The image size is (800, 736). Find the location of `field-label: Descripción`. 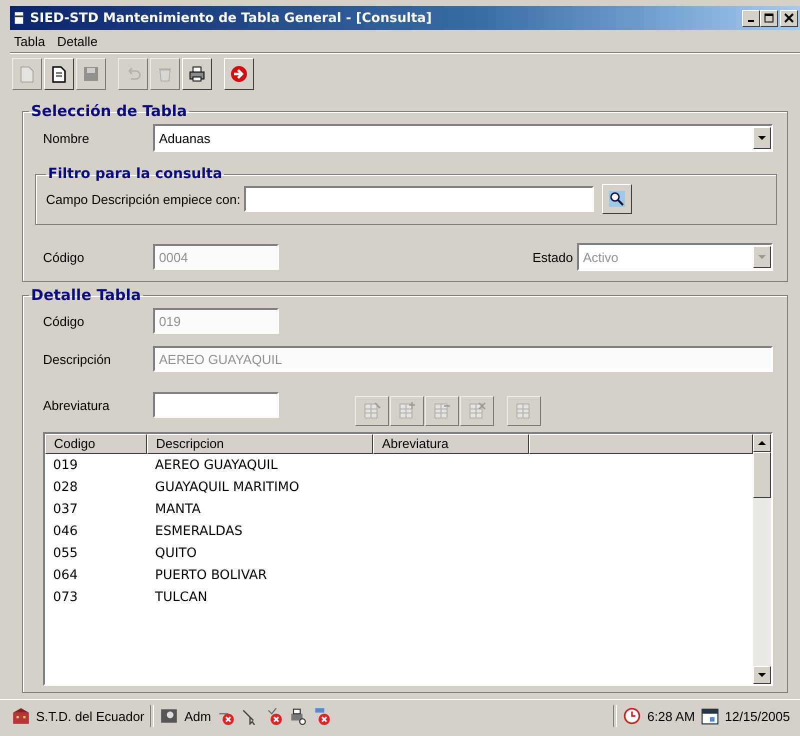

field-label: Descripción is located at coordinates (77, 359).